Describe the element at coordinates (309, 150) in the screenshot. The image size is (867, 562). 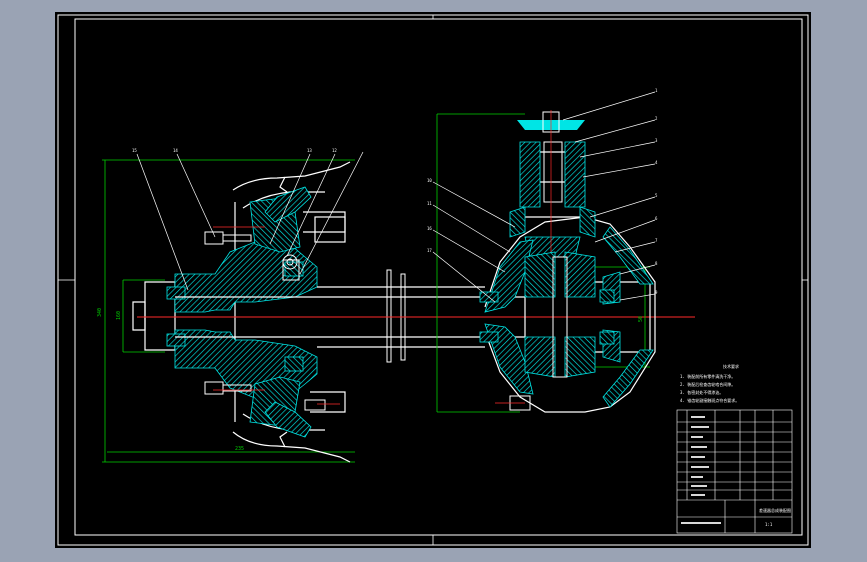
I see `leader-label-13: 13` at that location.